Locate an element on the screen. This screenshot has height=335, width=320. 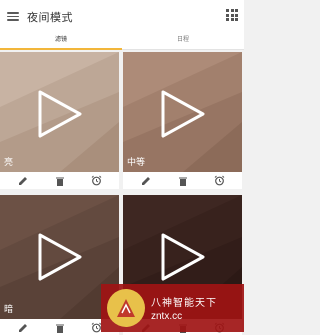
filter-thumbnail: 亮 is located at coordinates (59, 112).